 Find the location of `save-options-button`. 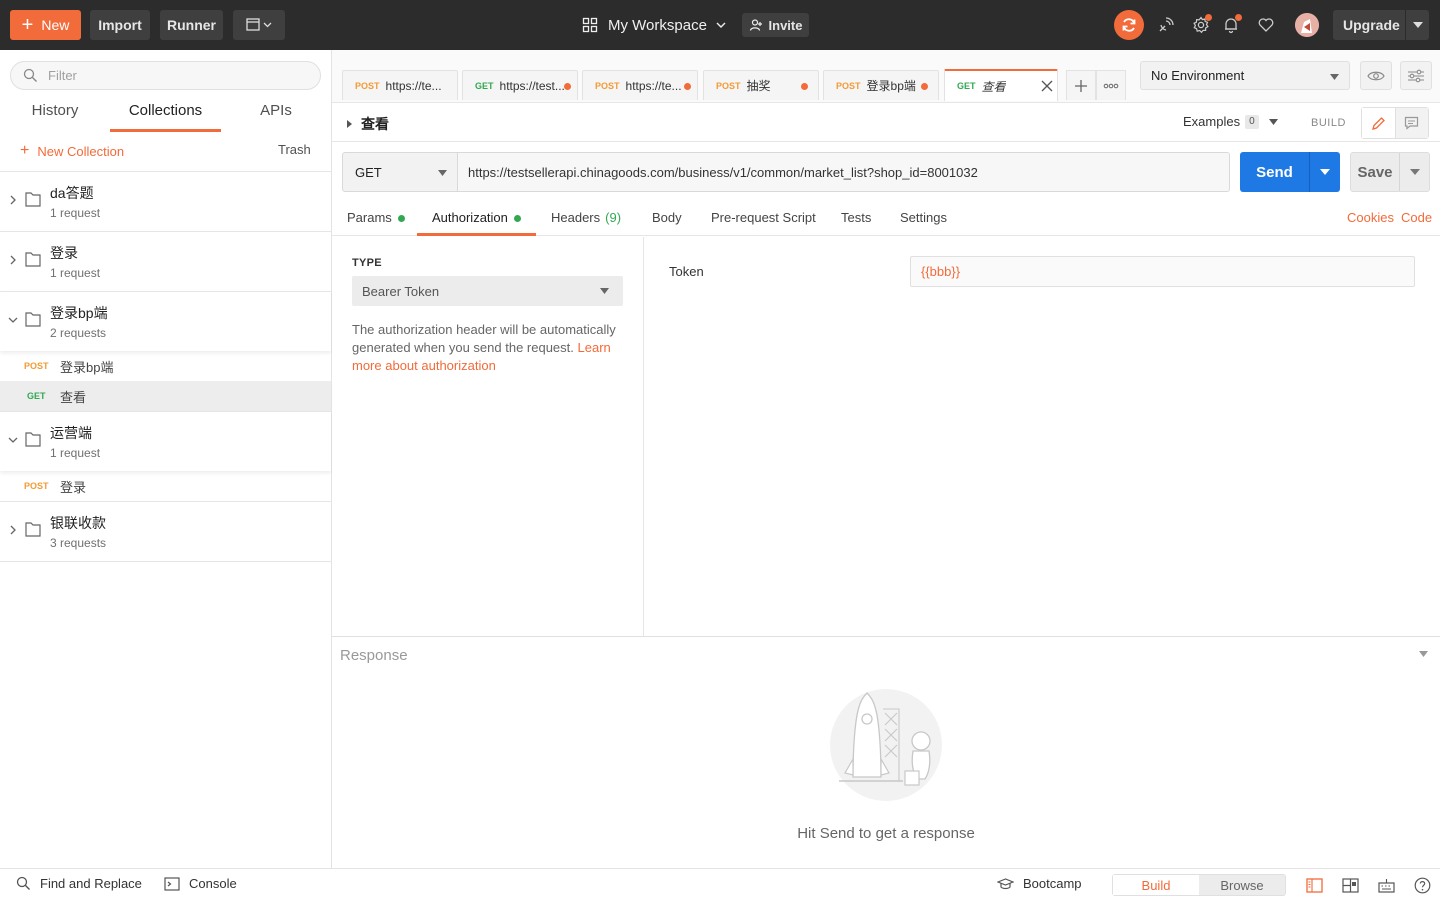

save-options-button is located at coordinates (1414, 172).